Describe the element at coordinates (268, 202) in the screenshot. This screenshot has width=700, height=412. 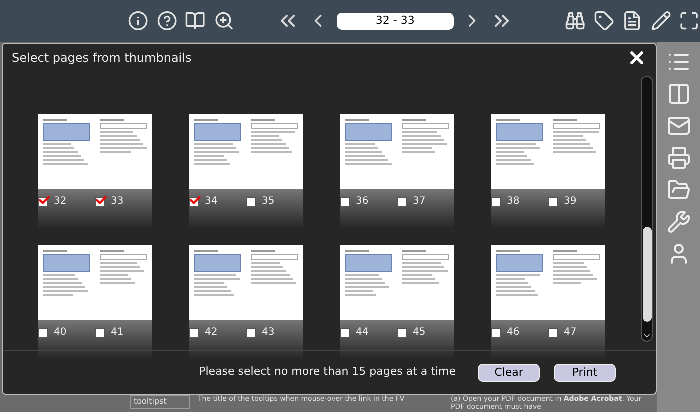
I see `page-number: 35` at that location.